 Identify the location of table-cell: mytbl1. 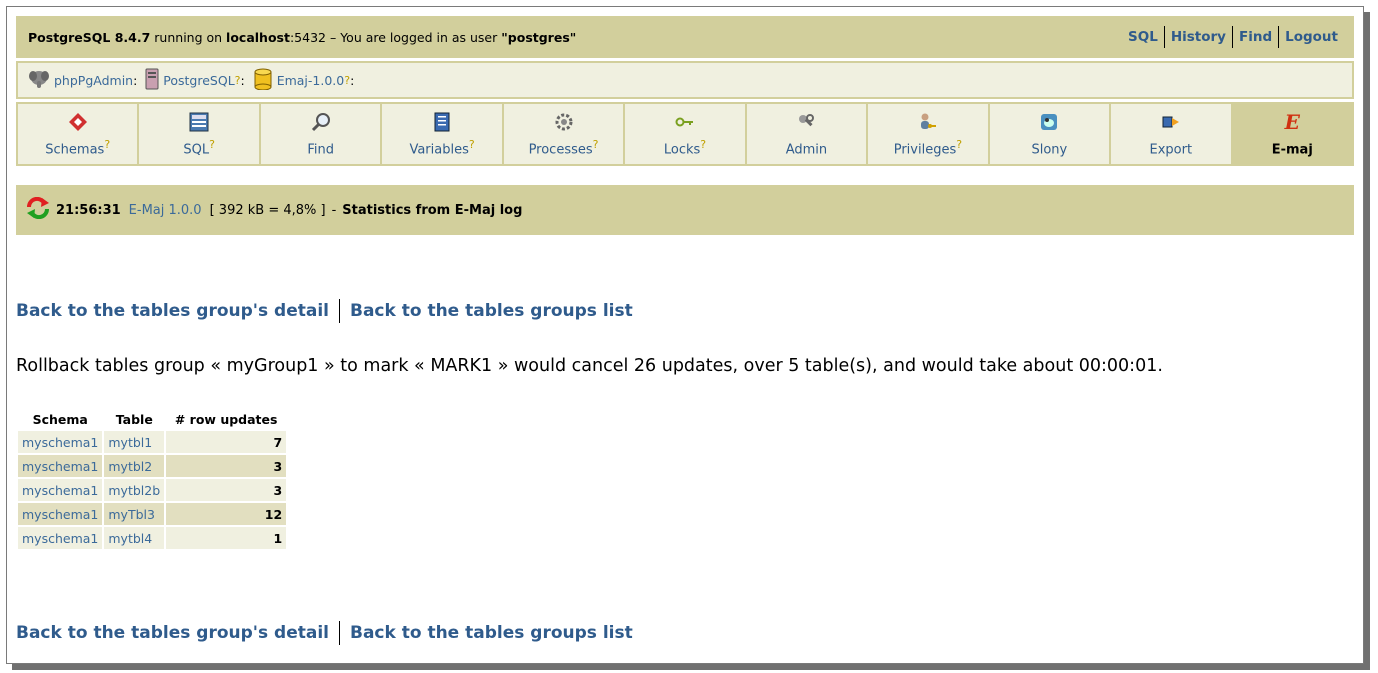
(134, 442).